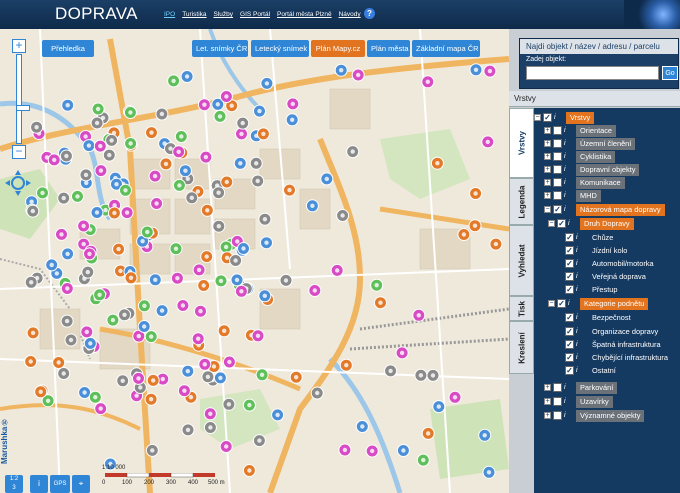  I want to click on basemap-let-snimky-button: Let. snímky ČR, so click(220, 48).